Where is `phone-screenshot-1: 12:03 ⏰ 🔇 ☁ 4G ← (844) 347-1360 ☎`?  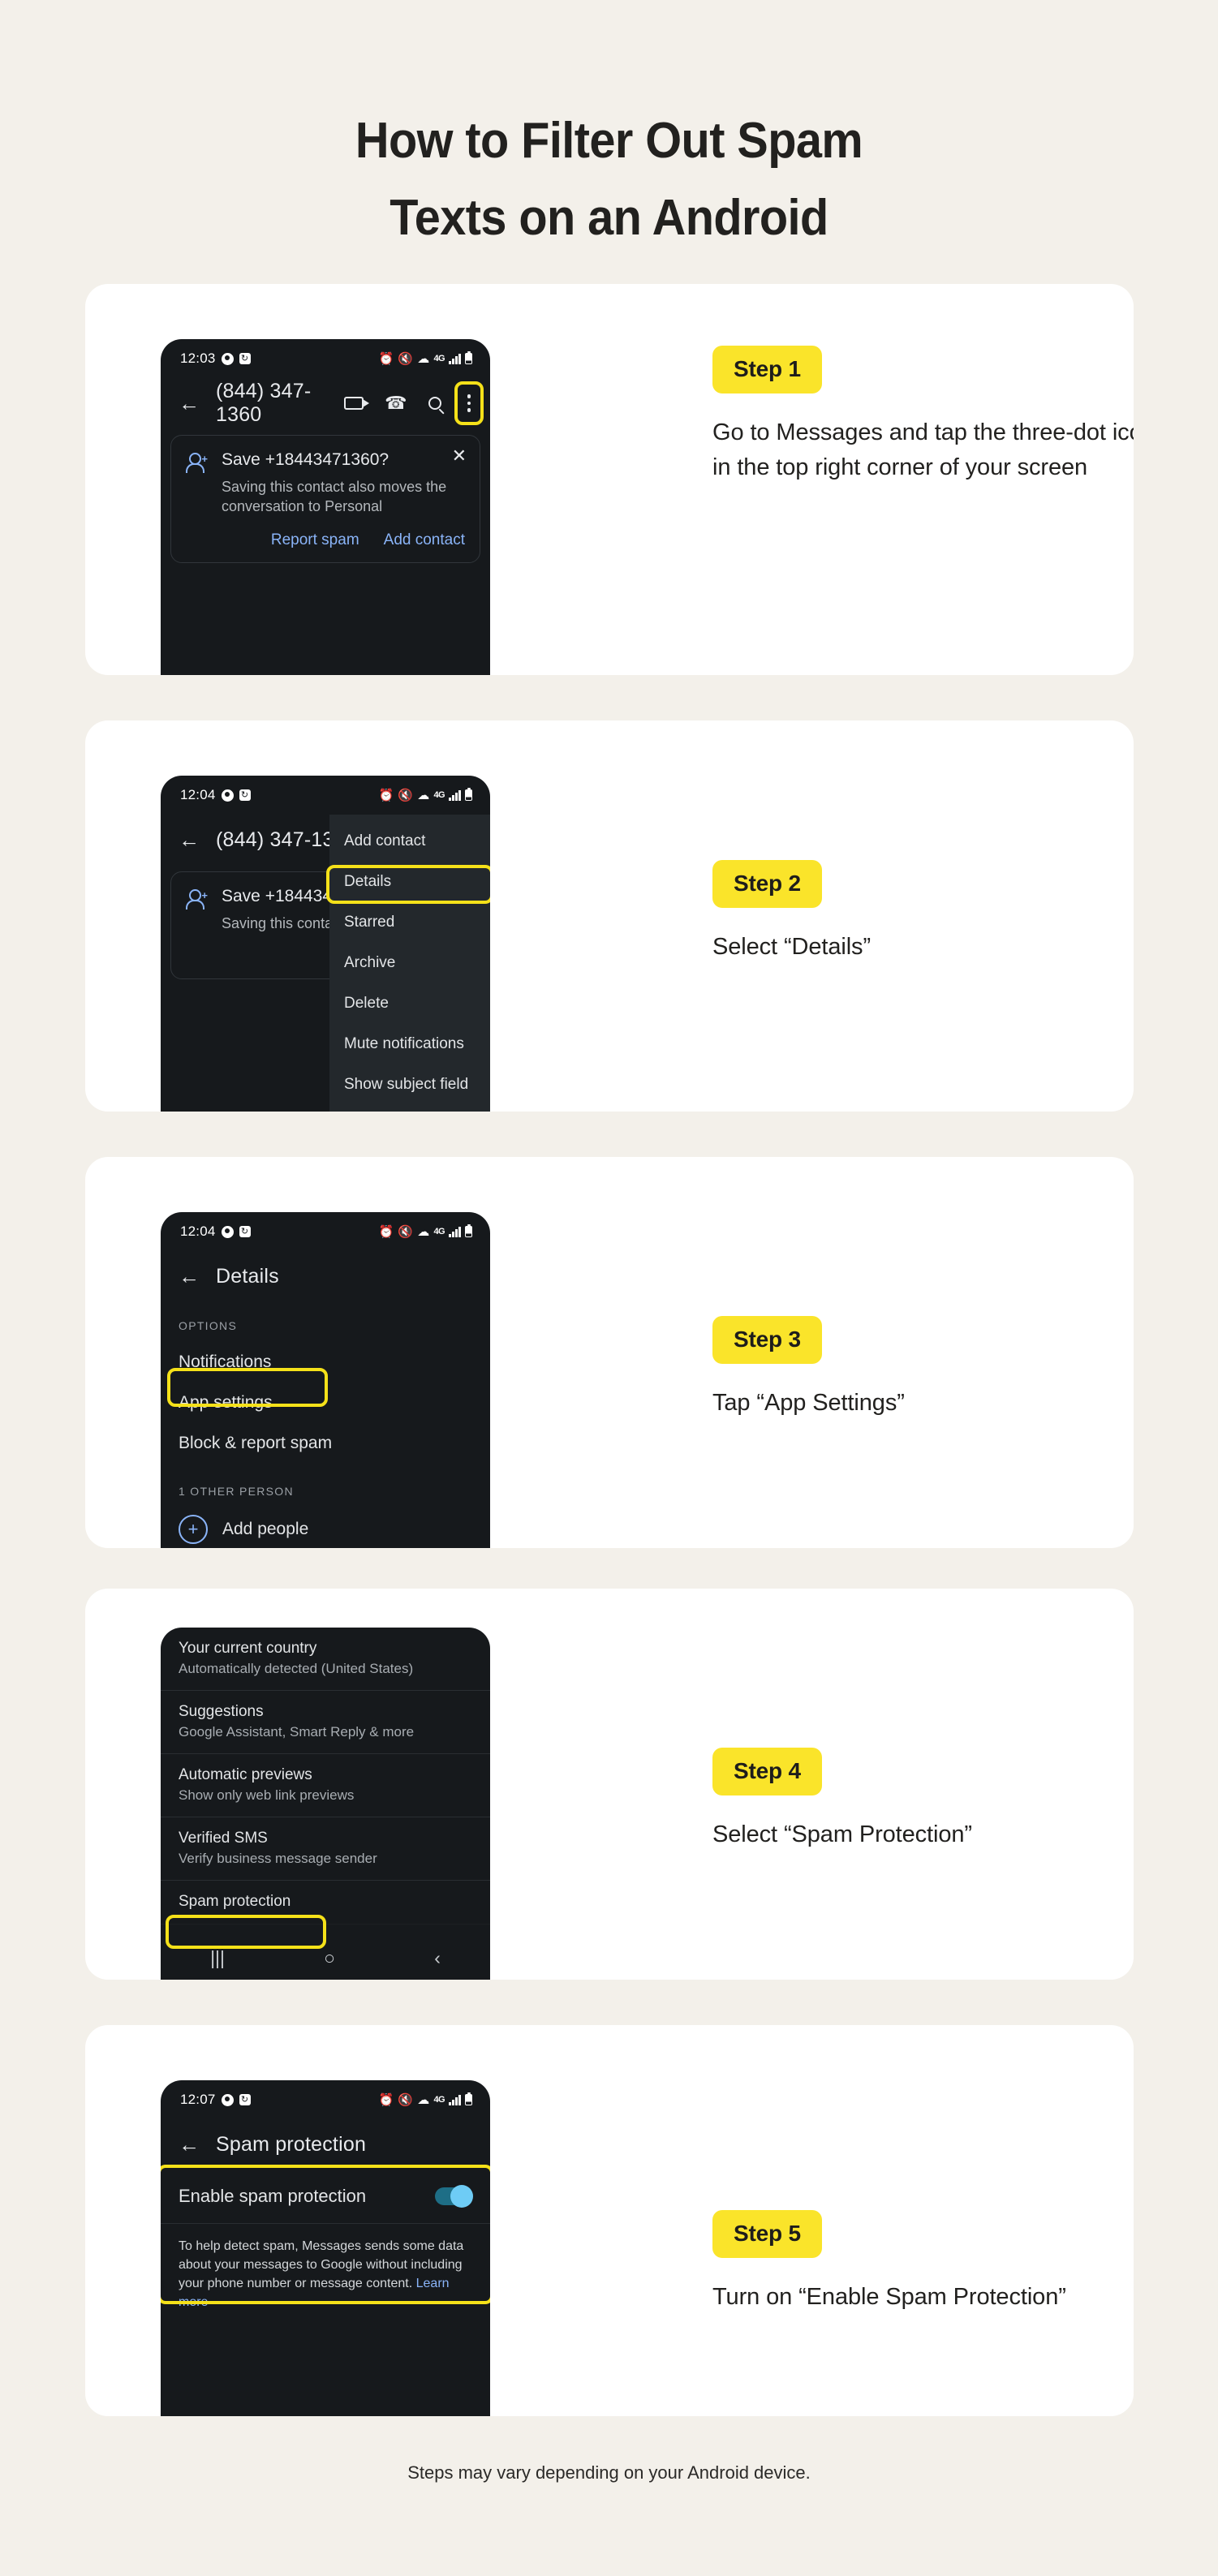
phone-screenshot-1: 12:03 ⏰ 🔇 ☁ 4G ← (844) 347-1360 ☎ is located at coordinates (325, 507).